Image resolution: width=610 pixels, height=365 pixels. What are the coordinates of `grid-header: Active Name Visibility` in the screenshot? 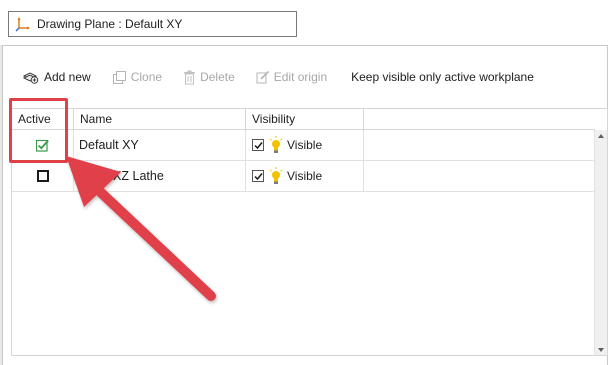 It's located at (303, 119).